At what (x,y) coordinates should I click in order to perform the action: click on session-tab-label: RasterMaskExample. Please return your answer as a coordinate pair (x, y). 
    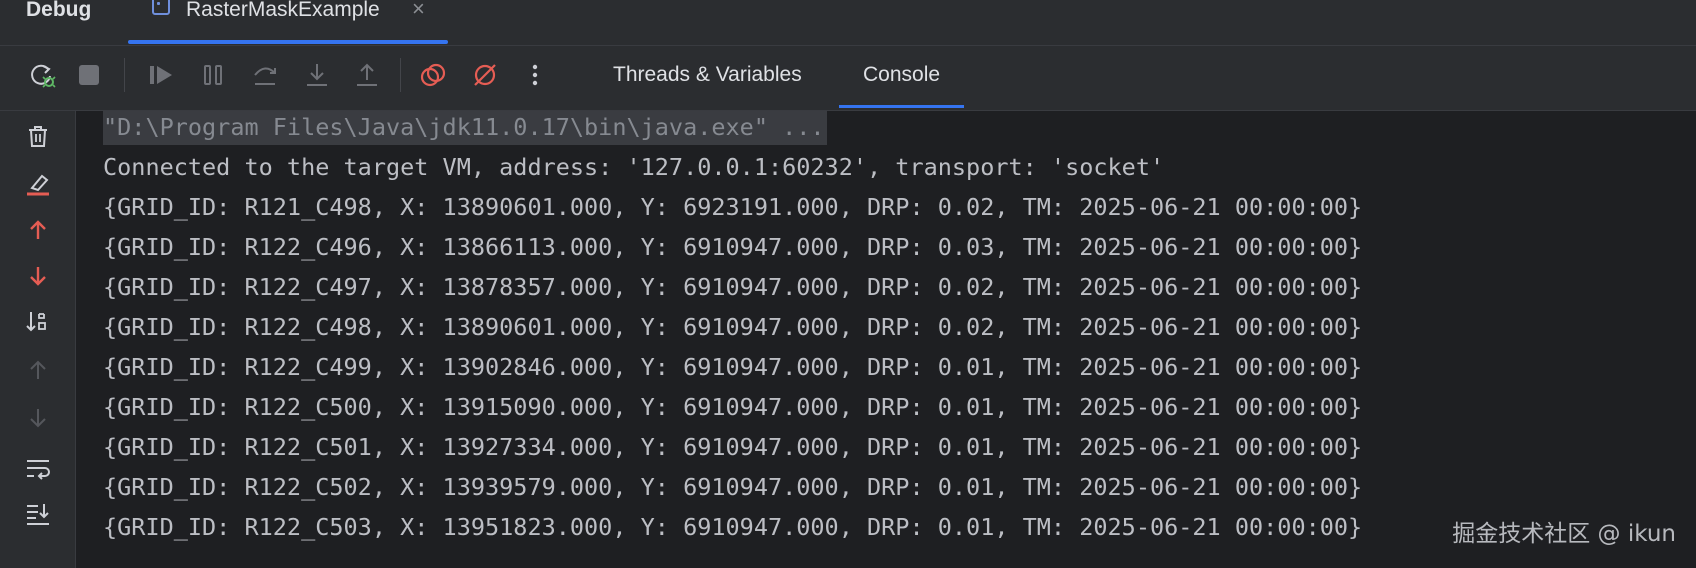
    Looking at the image, I should click on (283, 10).